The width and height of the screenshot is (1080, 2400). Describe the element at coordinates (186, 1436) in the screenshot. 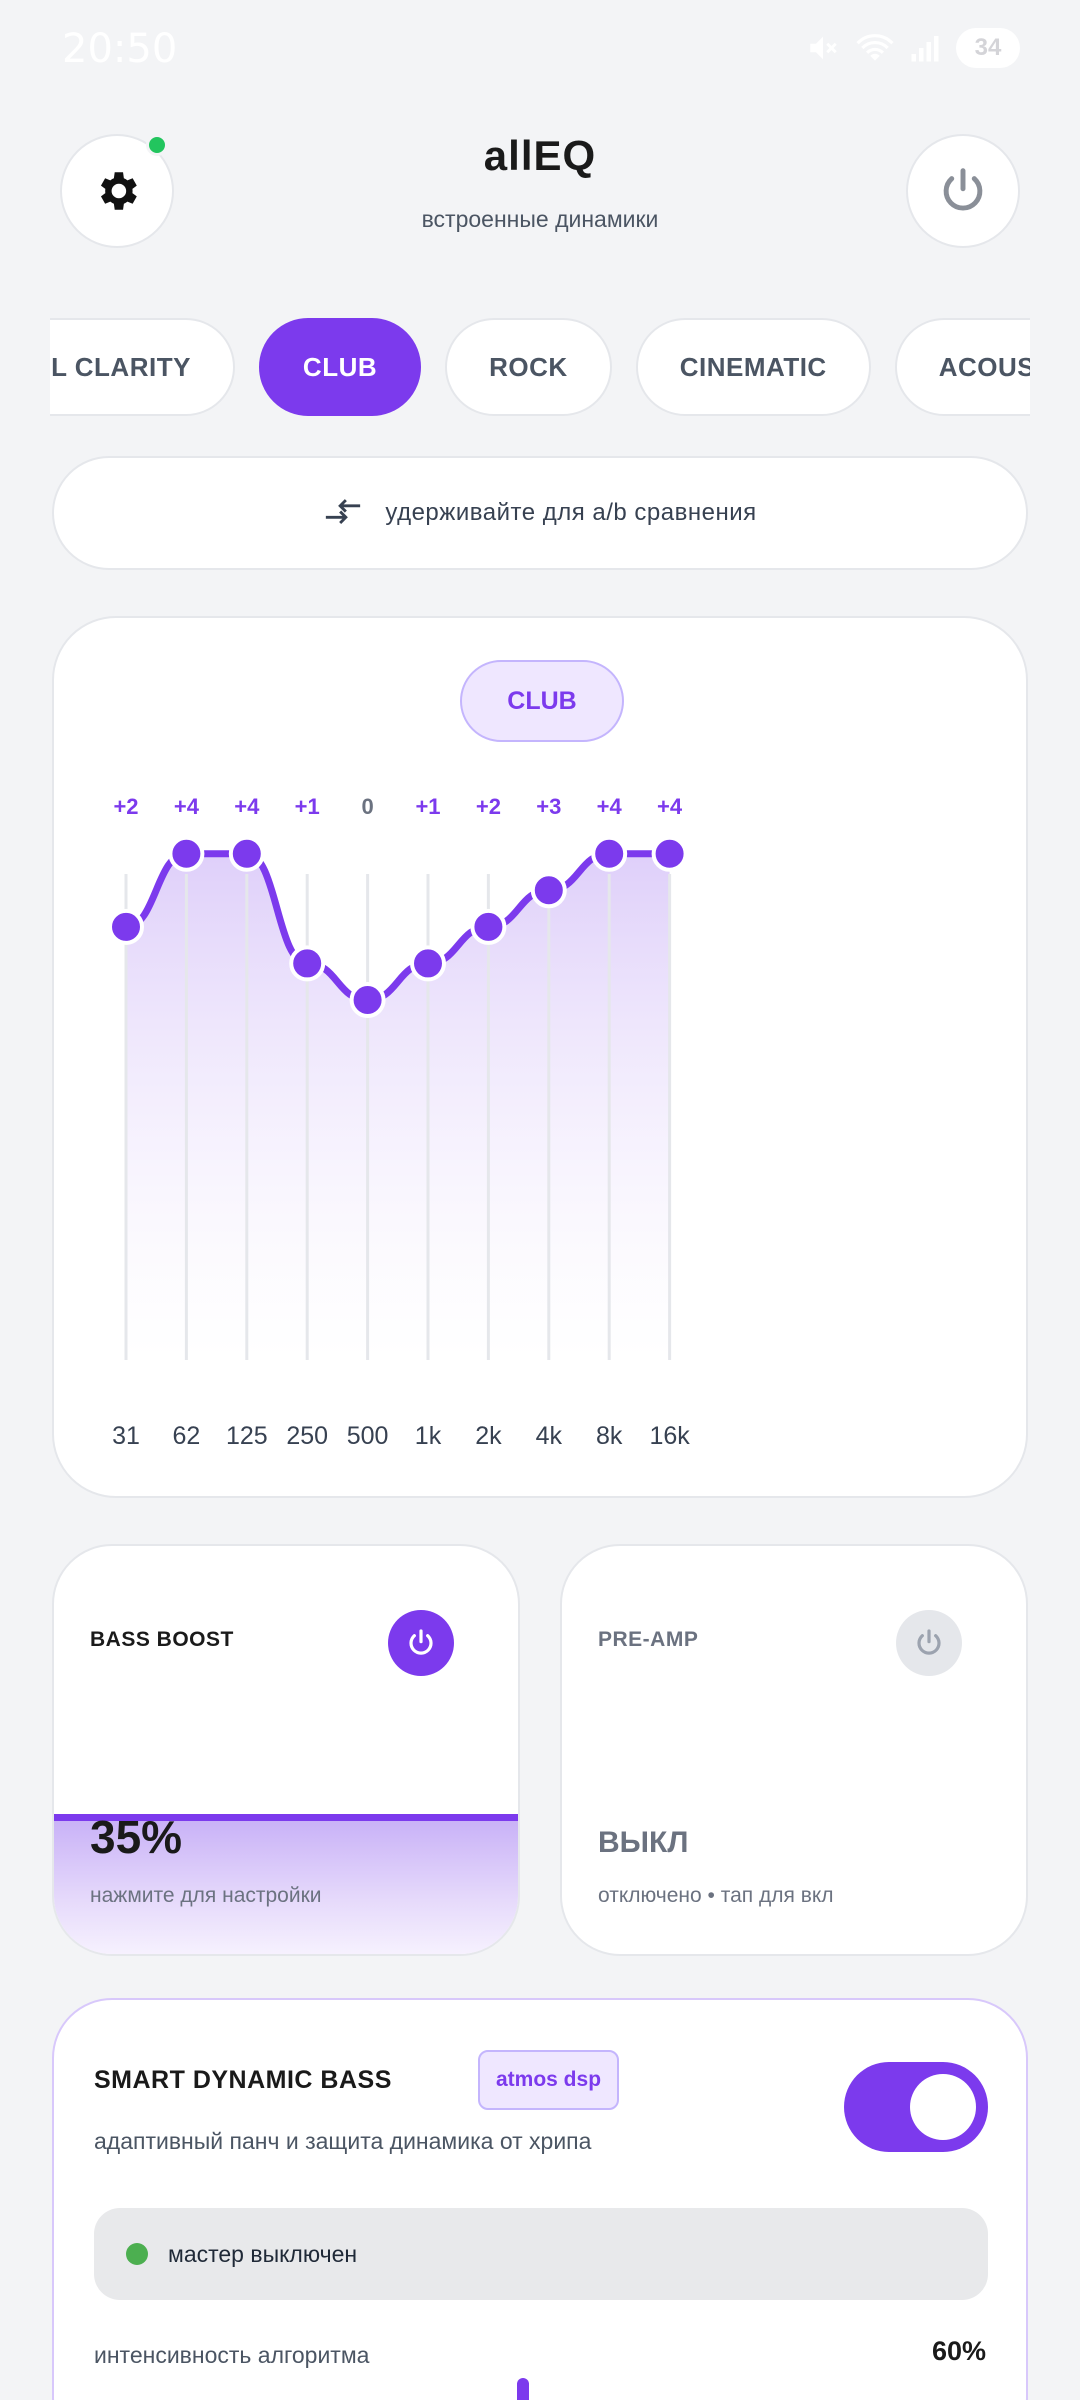

I see `eq-band-freq-label: 62` at that location.